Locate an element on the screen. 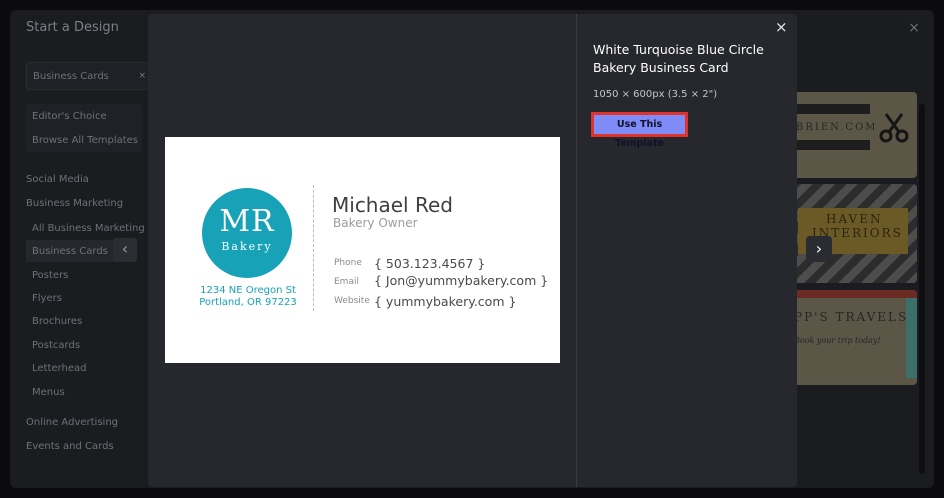  template-thumbnail: HAVEN INTERIORS is located at coordinates (853, 233).